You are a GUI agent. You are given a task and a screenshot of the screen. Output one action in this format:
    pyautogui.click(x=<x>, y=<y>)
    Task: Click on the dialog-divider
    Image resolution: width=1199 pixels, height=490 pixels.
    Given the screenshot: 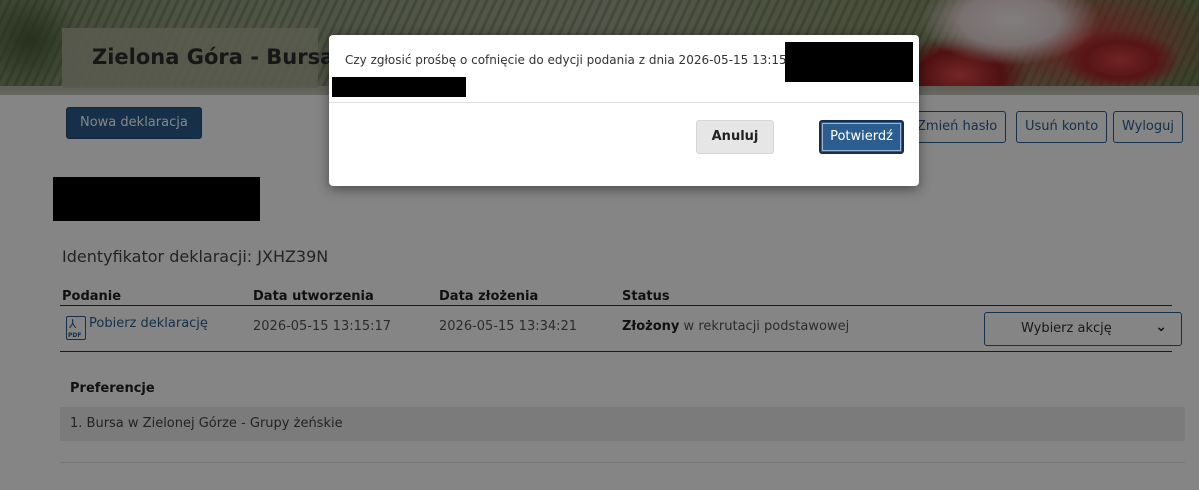 What is the action you would take?
    pyautogui.click(x=624, y=102)
    